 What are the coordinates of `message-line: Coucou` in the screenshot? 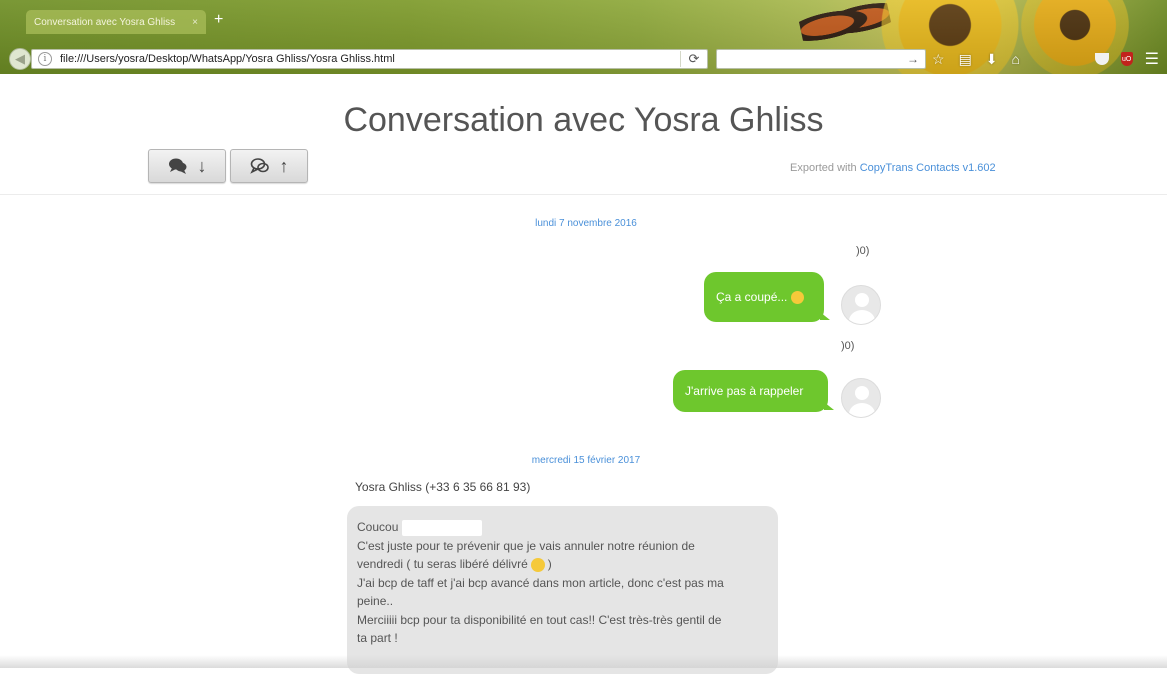 It's located at (562, 527).